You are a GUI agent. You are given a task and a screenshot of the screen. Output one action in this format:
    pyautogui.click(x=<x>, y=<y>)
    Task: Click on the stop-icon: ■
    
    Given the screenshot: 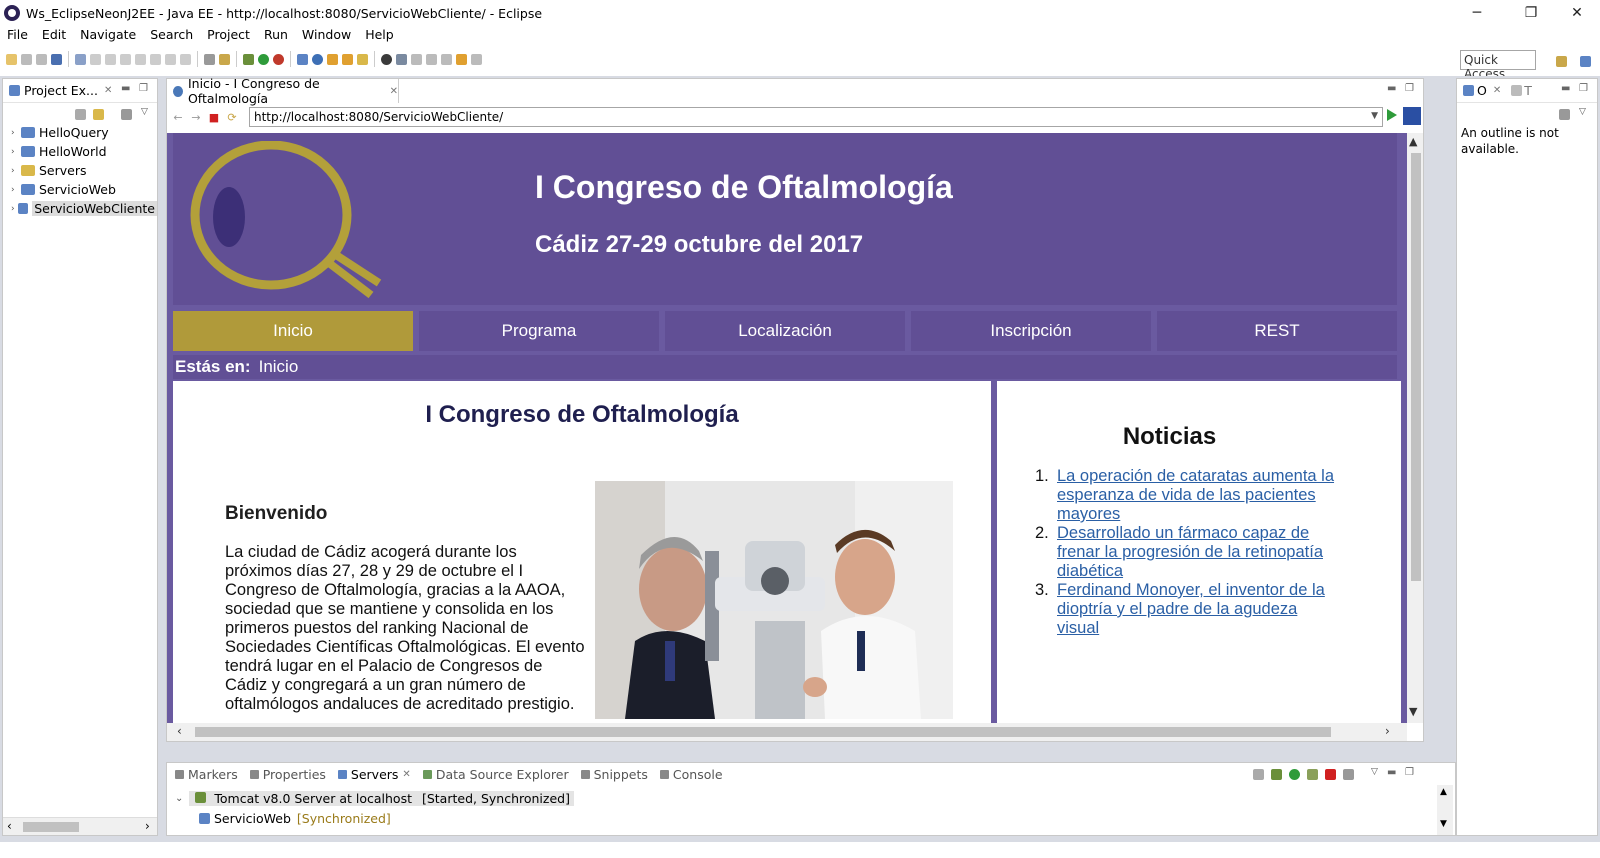 What is the action you would take?
    pyautogui.click(x=214, y=117)
    